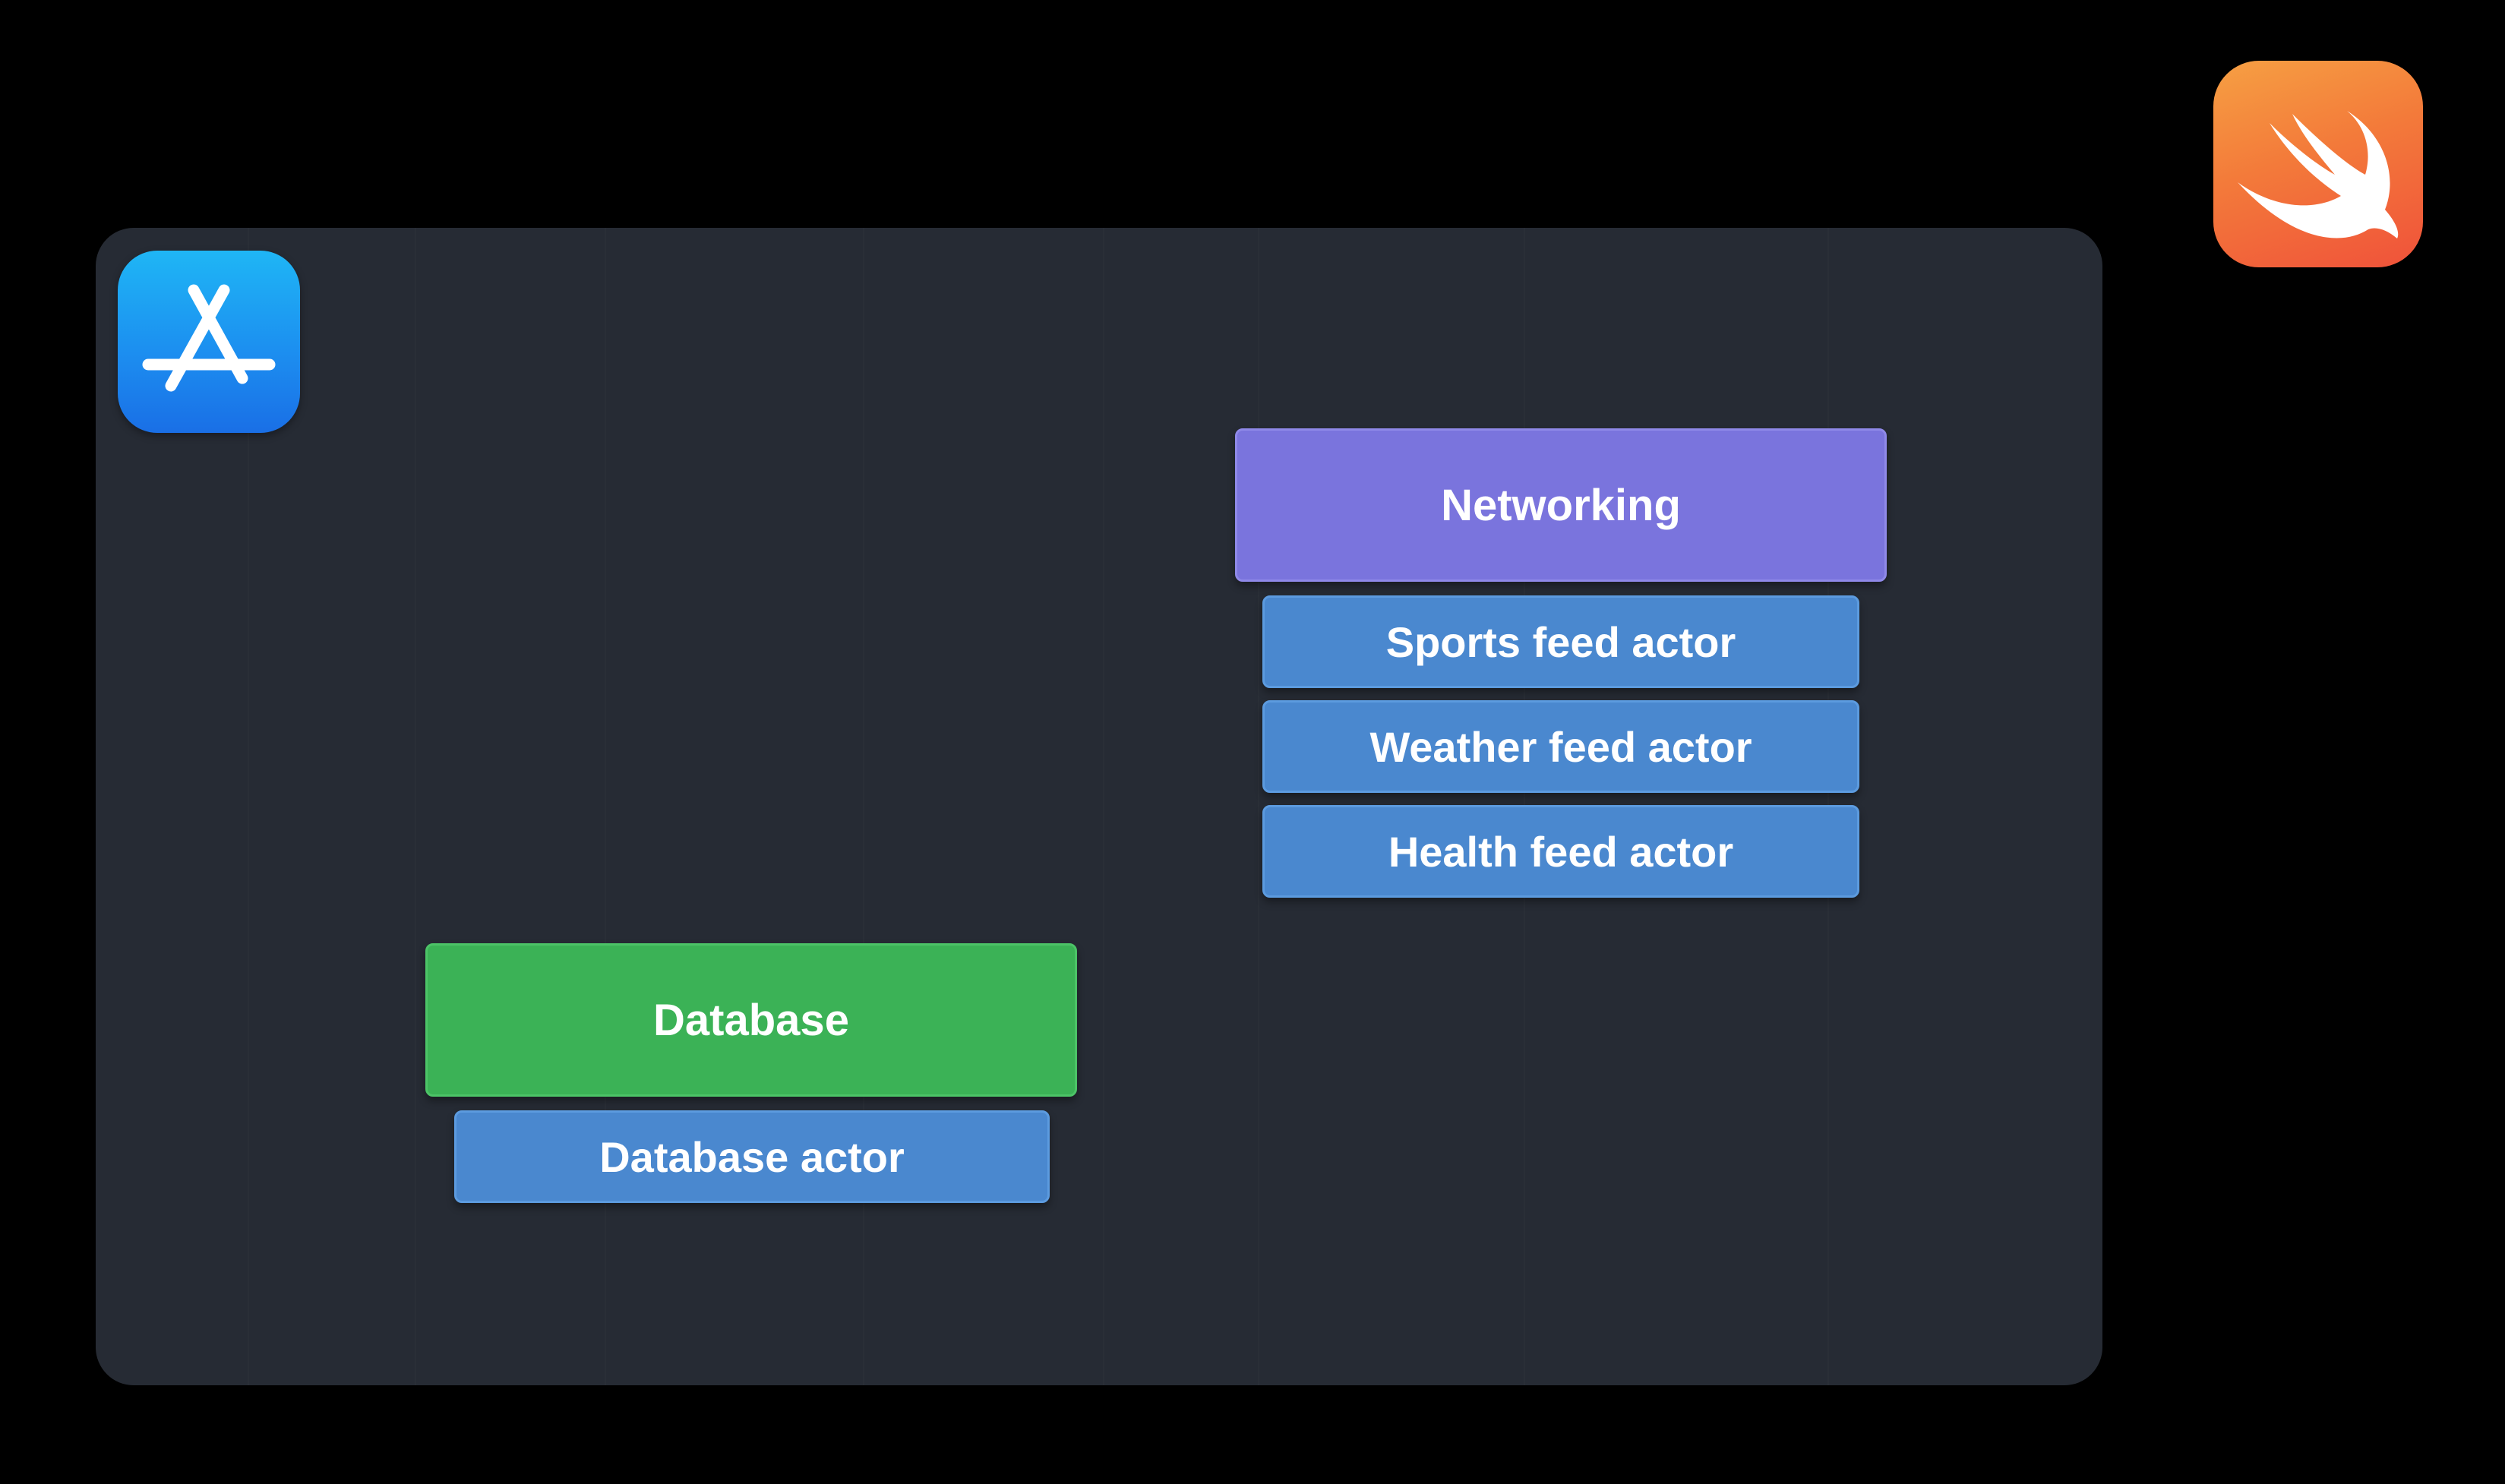 The height and width of the screenshot is (1484, 2505). I want to click on database-actor: Database actor, so click(752, 1156).